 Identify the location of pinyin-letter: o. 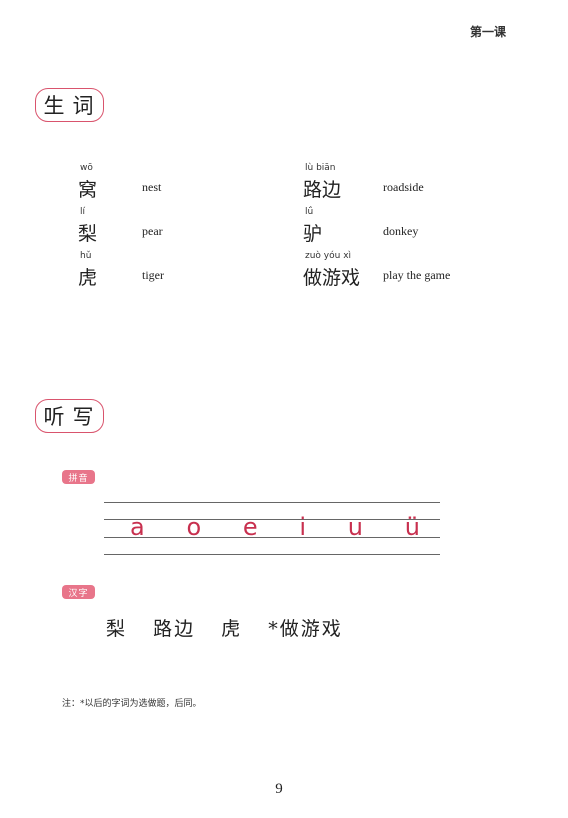
(194, 527).